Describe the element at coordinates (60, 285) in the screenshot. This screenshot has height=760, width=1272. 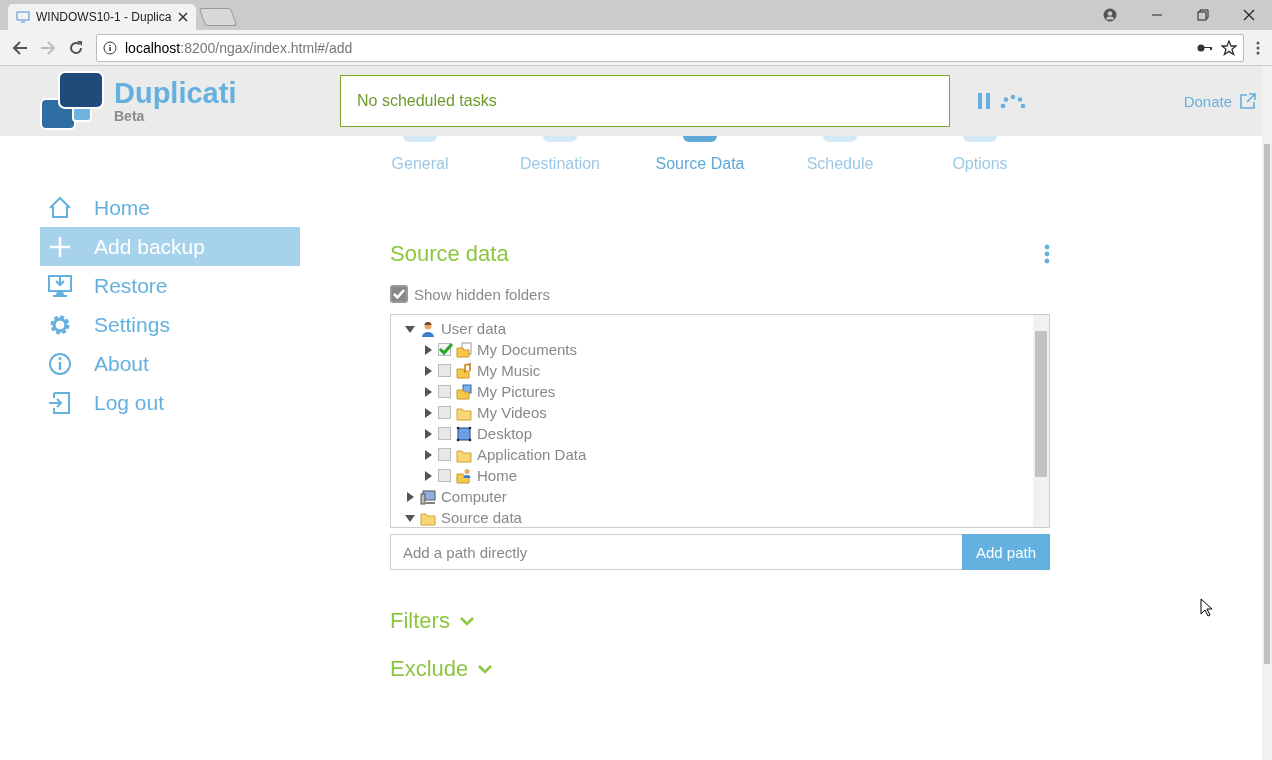
I see `monitor-download-icon` at that location.